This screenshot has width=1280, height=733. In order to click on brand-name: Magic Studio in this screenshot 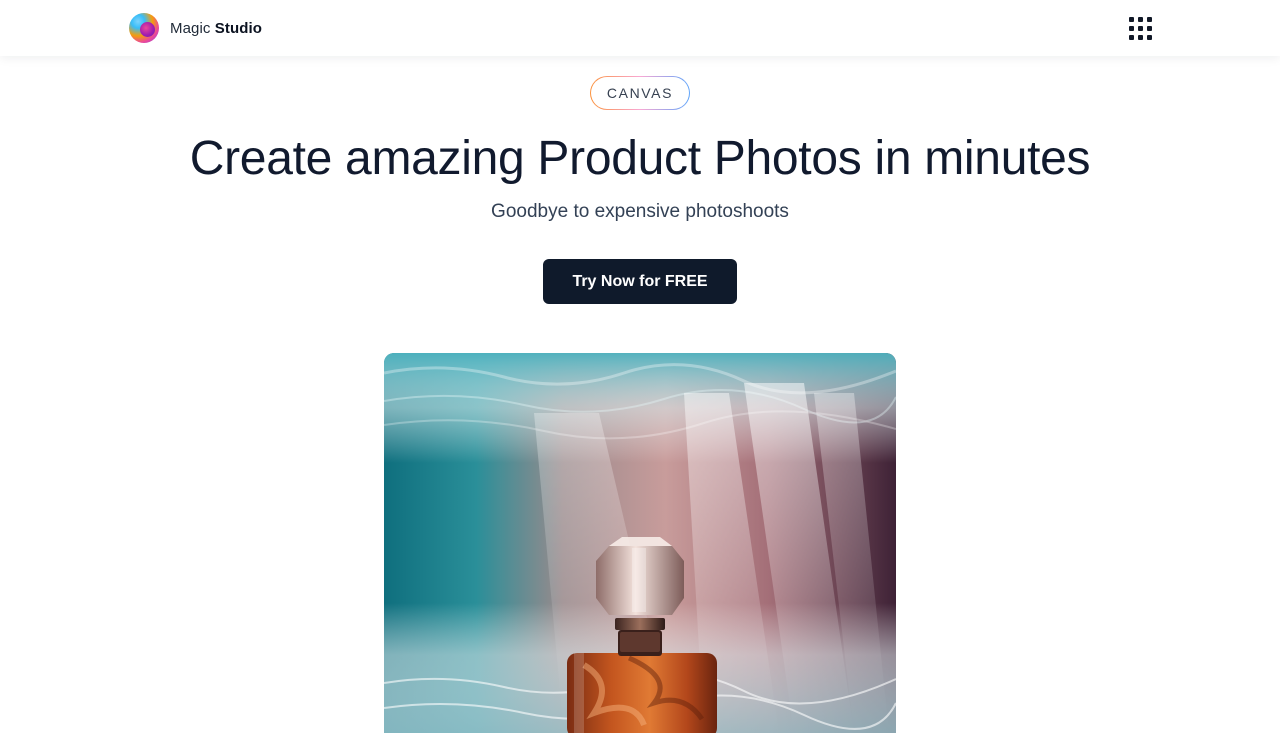, I will do `click(216, 28)`.